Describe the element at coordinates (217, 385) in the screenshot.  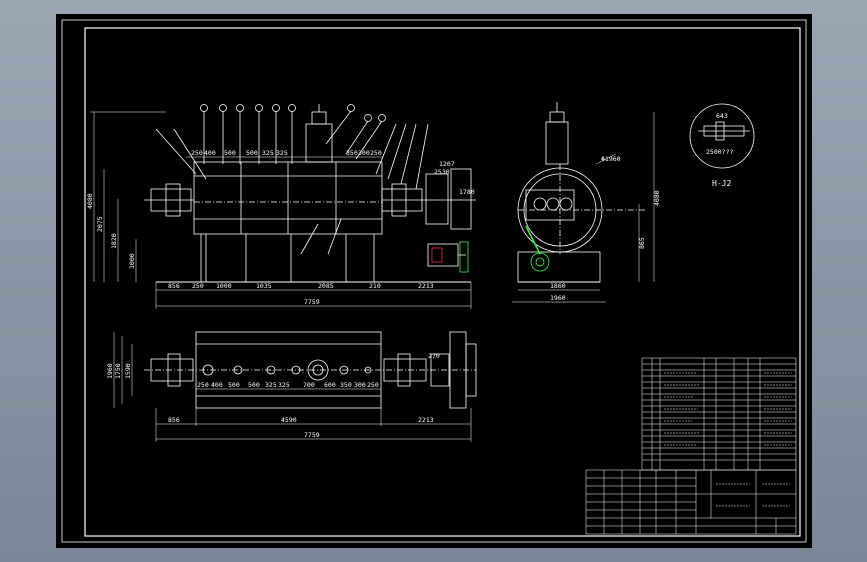
I see `plan-dim: 400` at that location.